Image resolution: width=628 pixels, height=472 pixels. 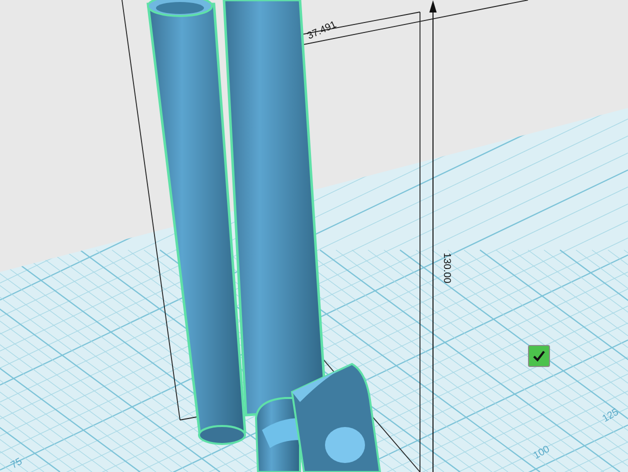 What do you see at coordinates (446, 268) in the screenshot?
I see `dimension-label: 130.00` at bounding box center [446, 268].